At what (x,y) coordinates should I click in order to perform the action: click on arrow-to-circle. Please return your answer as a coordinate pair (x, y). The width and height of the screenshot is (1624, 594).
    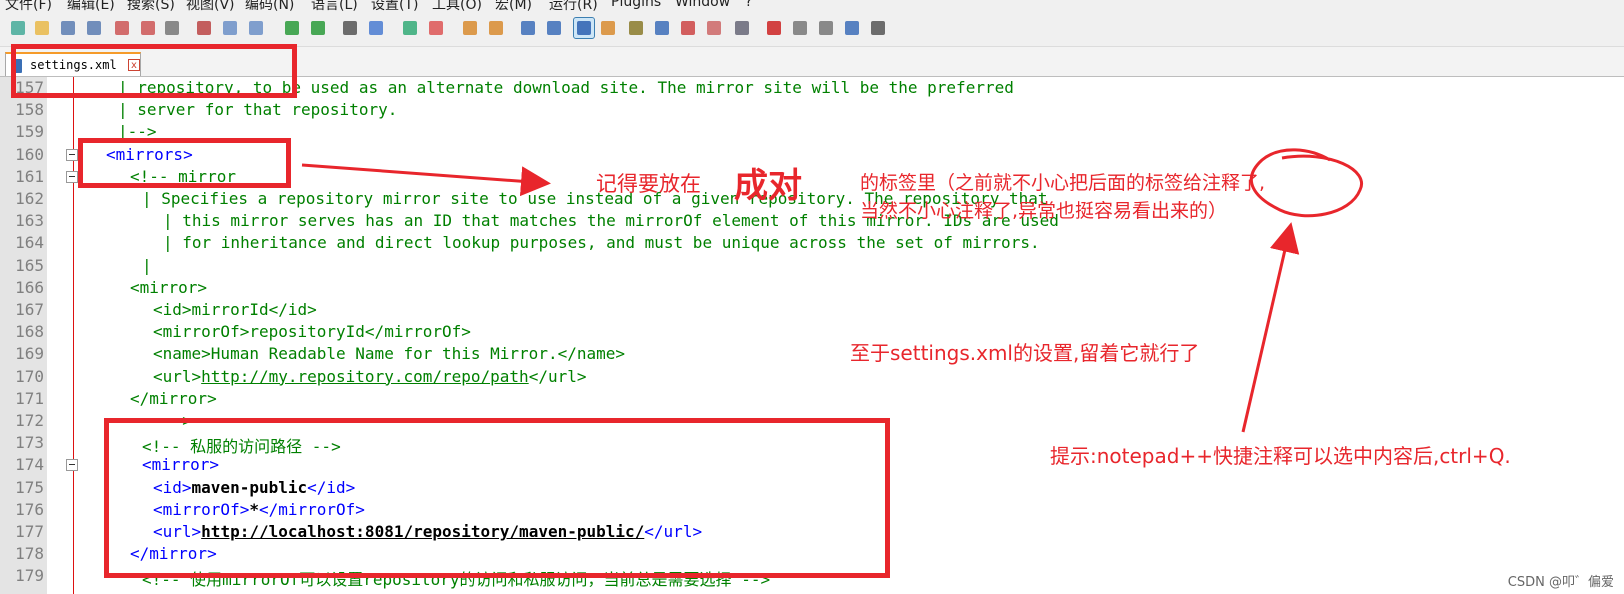
    Looking at the image, I should click on (1270, 327).